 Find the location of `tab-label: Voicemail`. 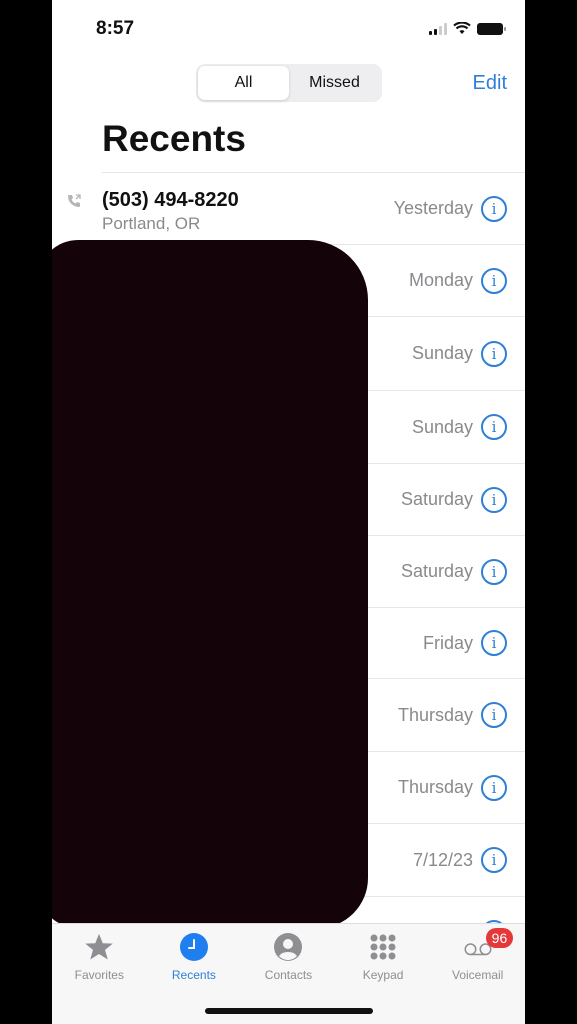

tab-label: Voicemail is located at coordinates (477, 975).